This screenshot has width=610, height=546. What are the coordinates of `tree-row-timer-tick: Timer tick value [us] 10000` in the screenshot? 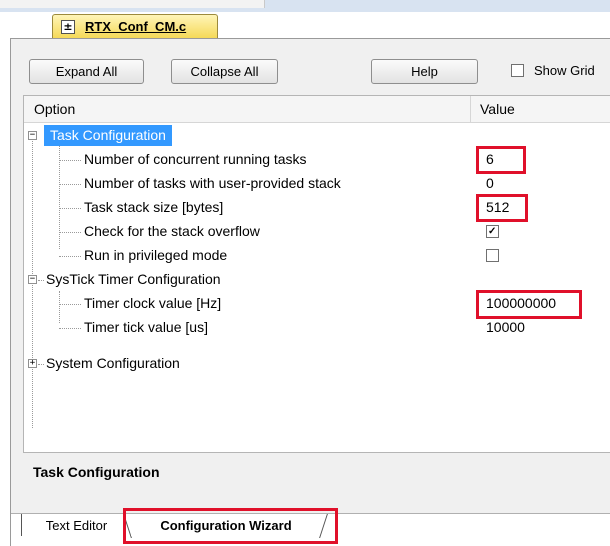 It's located at (317, 328).